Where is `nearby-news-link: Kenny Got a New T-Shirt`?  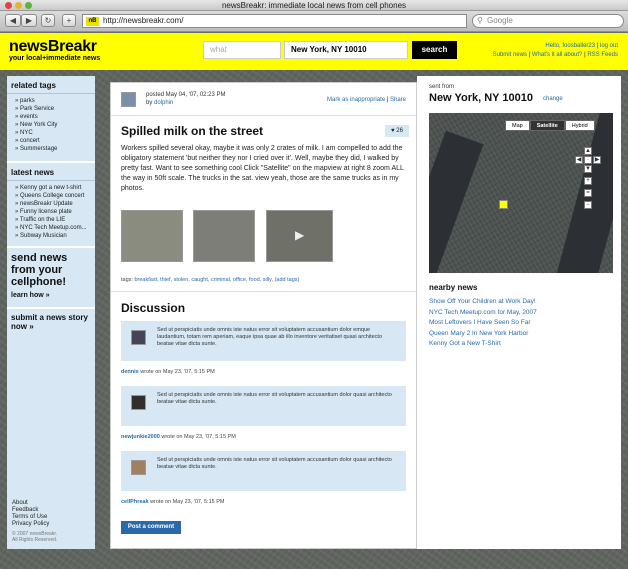 nearby-news-link: Kenny Got a New T-Shirt is located at coordinates (465, 343).